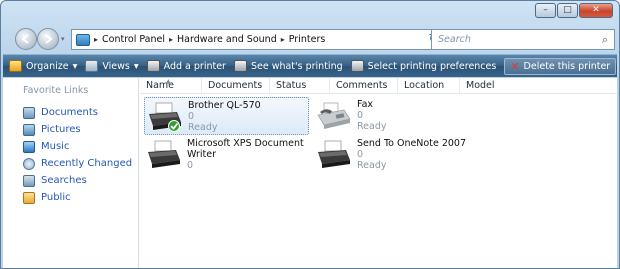 The width and height of the screenshot is (620, 269). Describe the element at coordinates (168, 81) in the screenshot. I see `sort-ascending-icon: ▲` at that location.